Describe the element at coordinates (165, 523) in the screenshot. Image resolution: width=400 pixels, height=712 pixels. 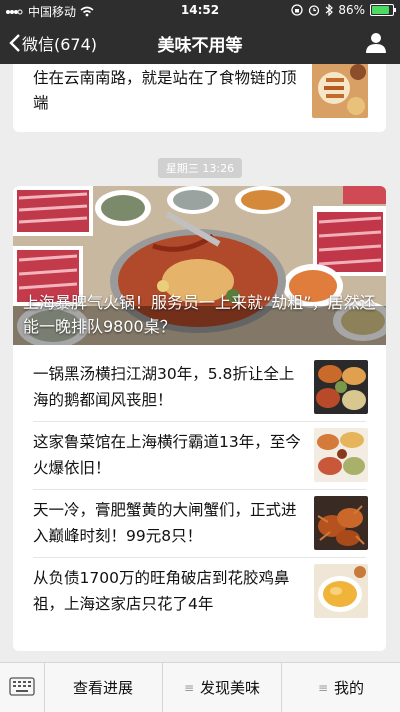
I see `article-title: 天一冷，膏肥蟹黄的大闸蟹们，正式进入巅峰时刻！99元8只！` at that location.